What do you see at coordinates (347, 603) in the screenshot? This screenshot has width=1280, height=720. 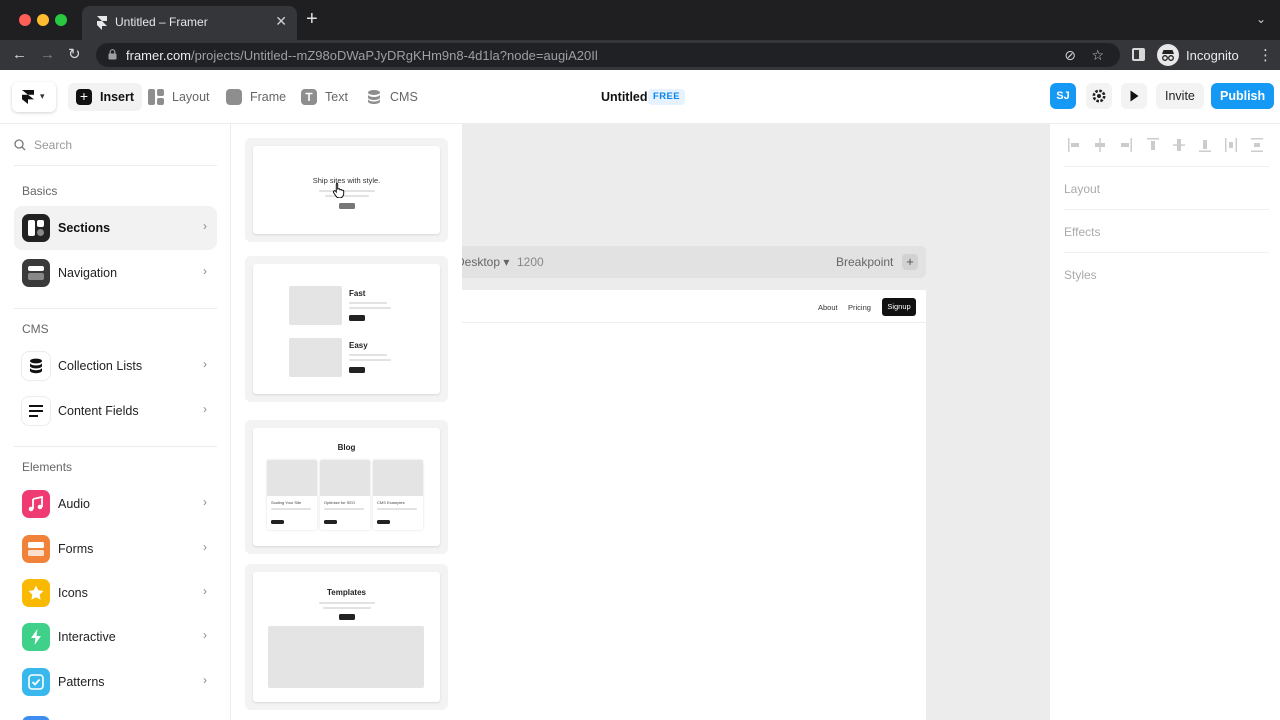 I see `templates-copy-line` at bounding box center [347, 603].